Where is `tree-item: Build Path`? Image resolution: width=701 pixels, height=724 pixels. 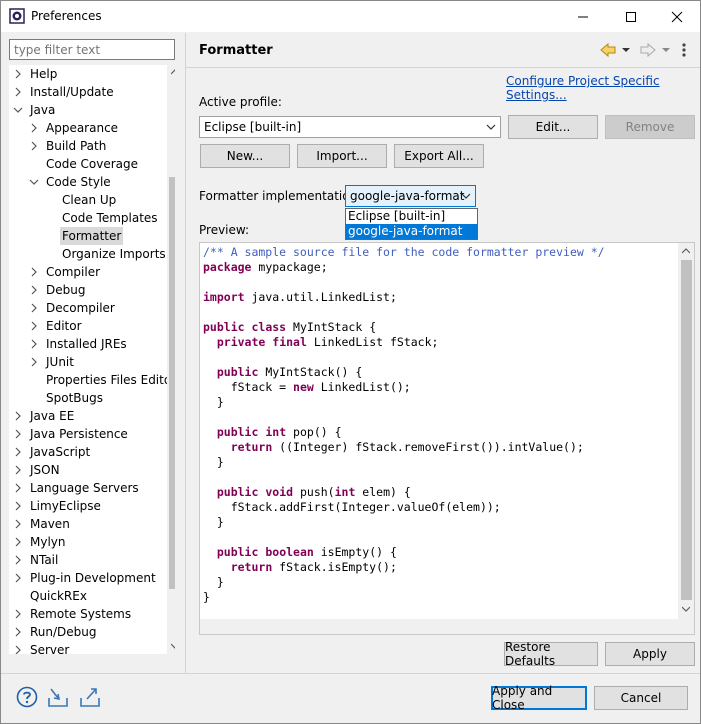 tree-item: Build Path is located at coordinates (88, 146).